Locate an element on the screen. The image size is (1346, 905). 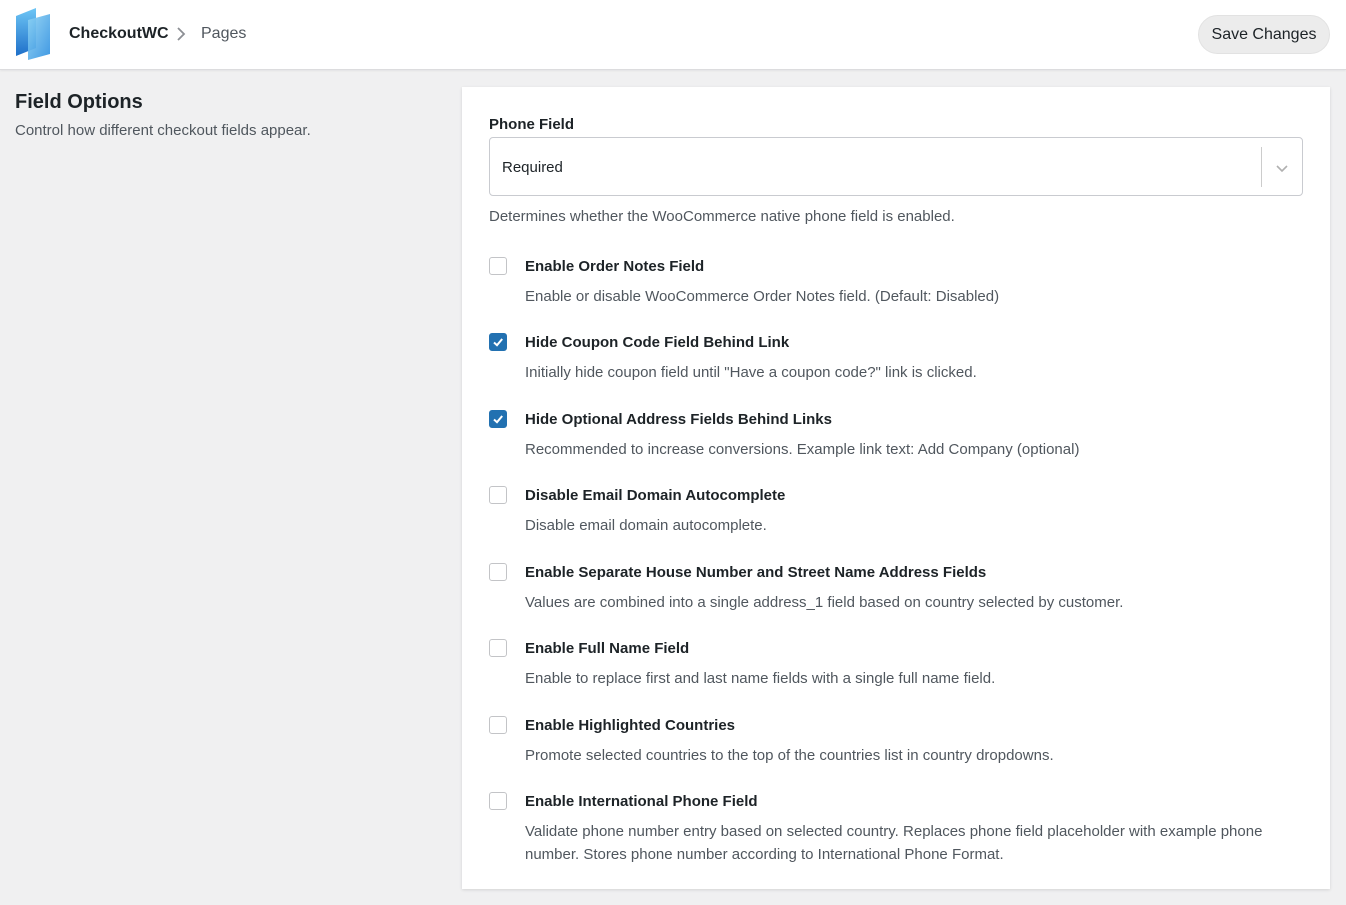
order-notes-checkbox is located at coordinates (498, 266).